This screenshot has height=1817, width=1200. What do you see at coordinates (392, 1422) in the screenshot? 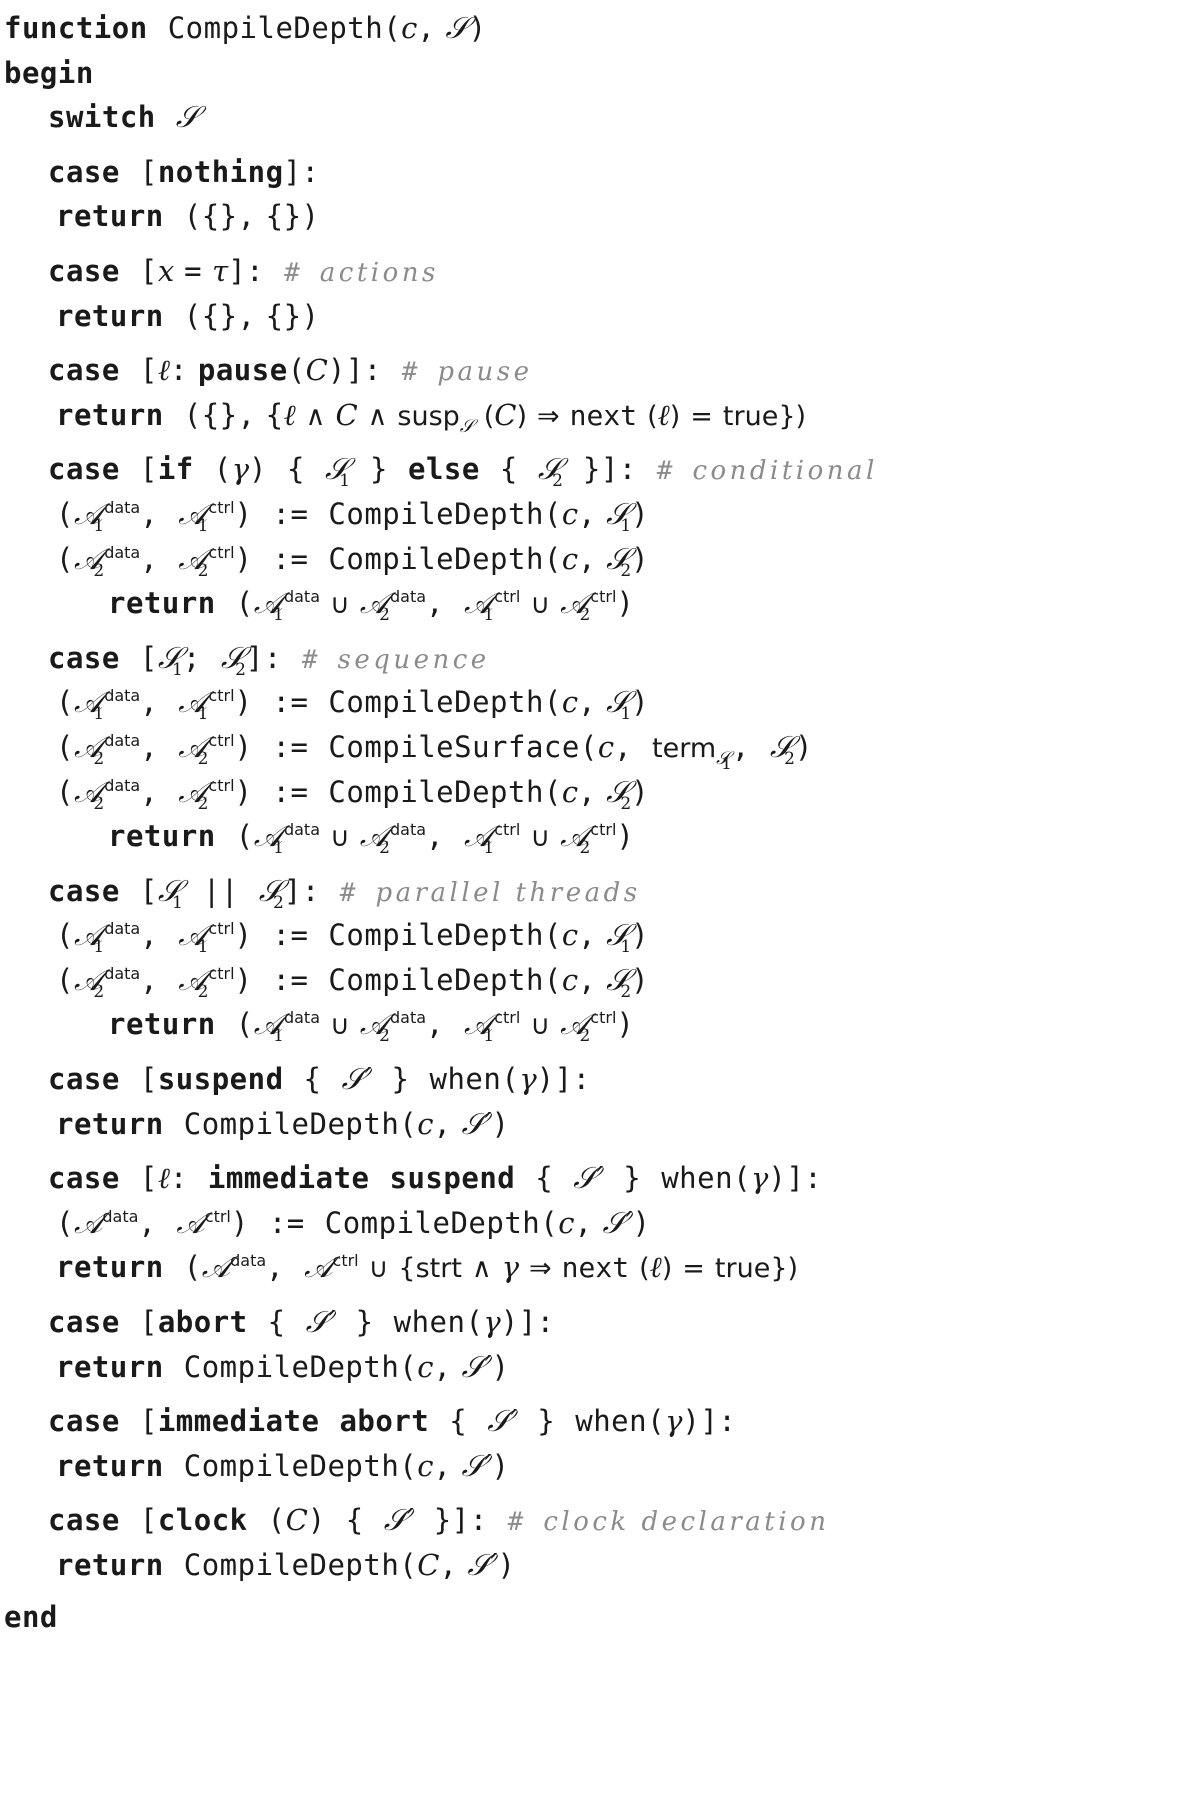
I see `case-immediate-abort: case [immediate abort{𝒮′} when(γ)]:` at bounding box center [392, 1422].